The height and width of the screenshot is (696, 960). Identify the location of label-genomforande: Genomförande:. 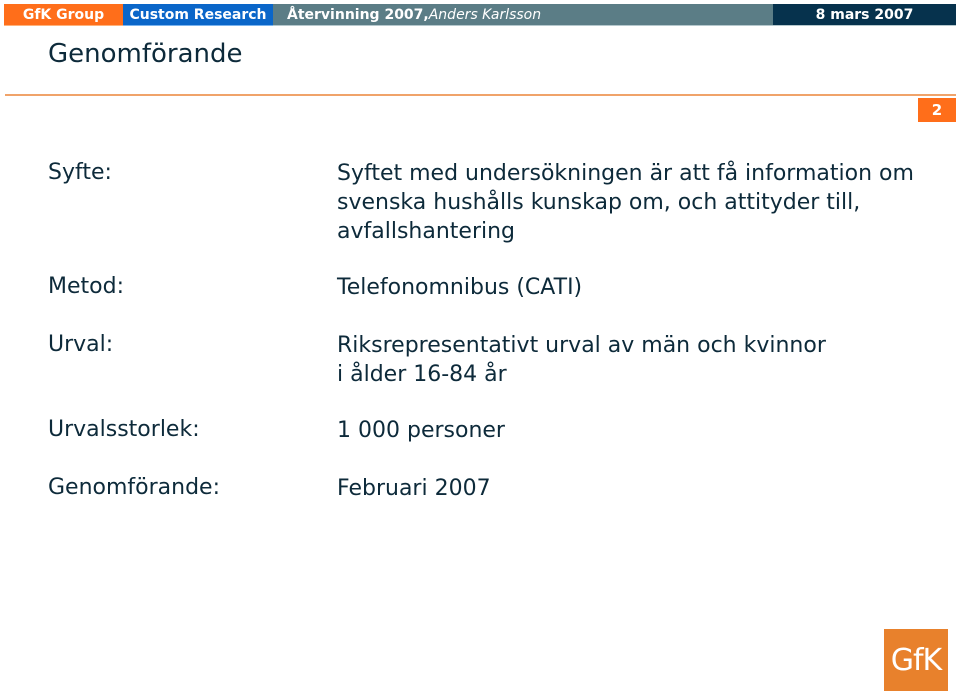
(134, 487).